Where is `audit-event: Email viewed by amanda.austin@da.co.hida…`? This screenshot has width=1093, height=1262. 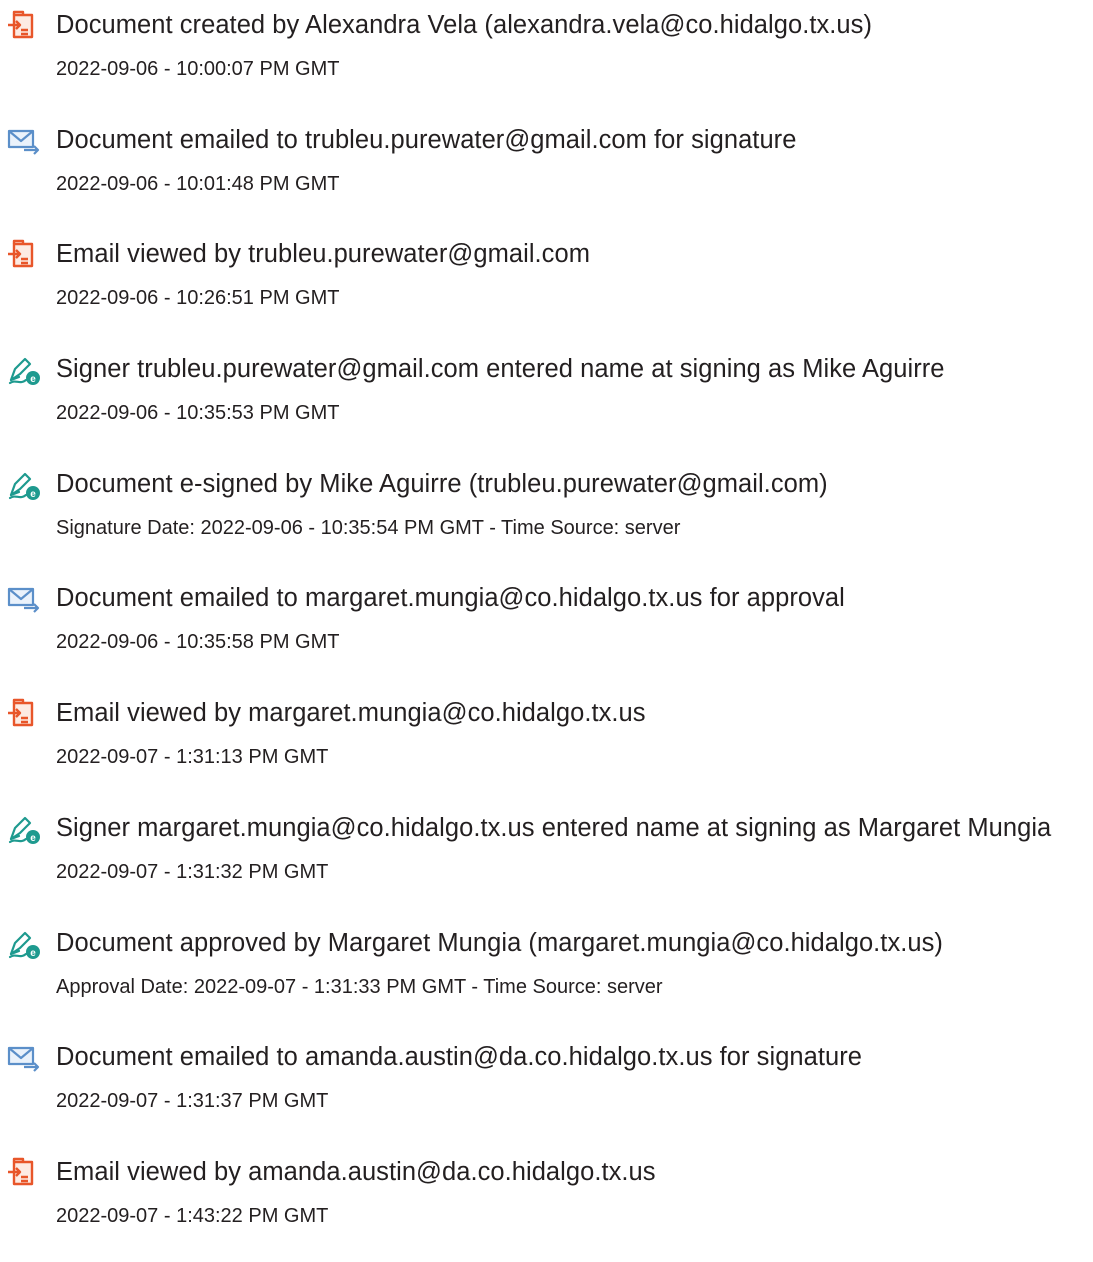
audit-event: Email viewed by amanda.austin@da.co.hida… is located at coordinates (546, 1204).